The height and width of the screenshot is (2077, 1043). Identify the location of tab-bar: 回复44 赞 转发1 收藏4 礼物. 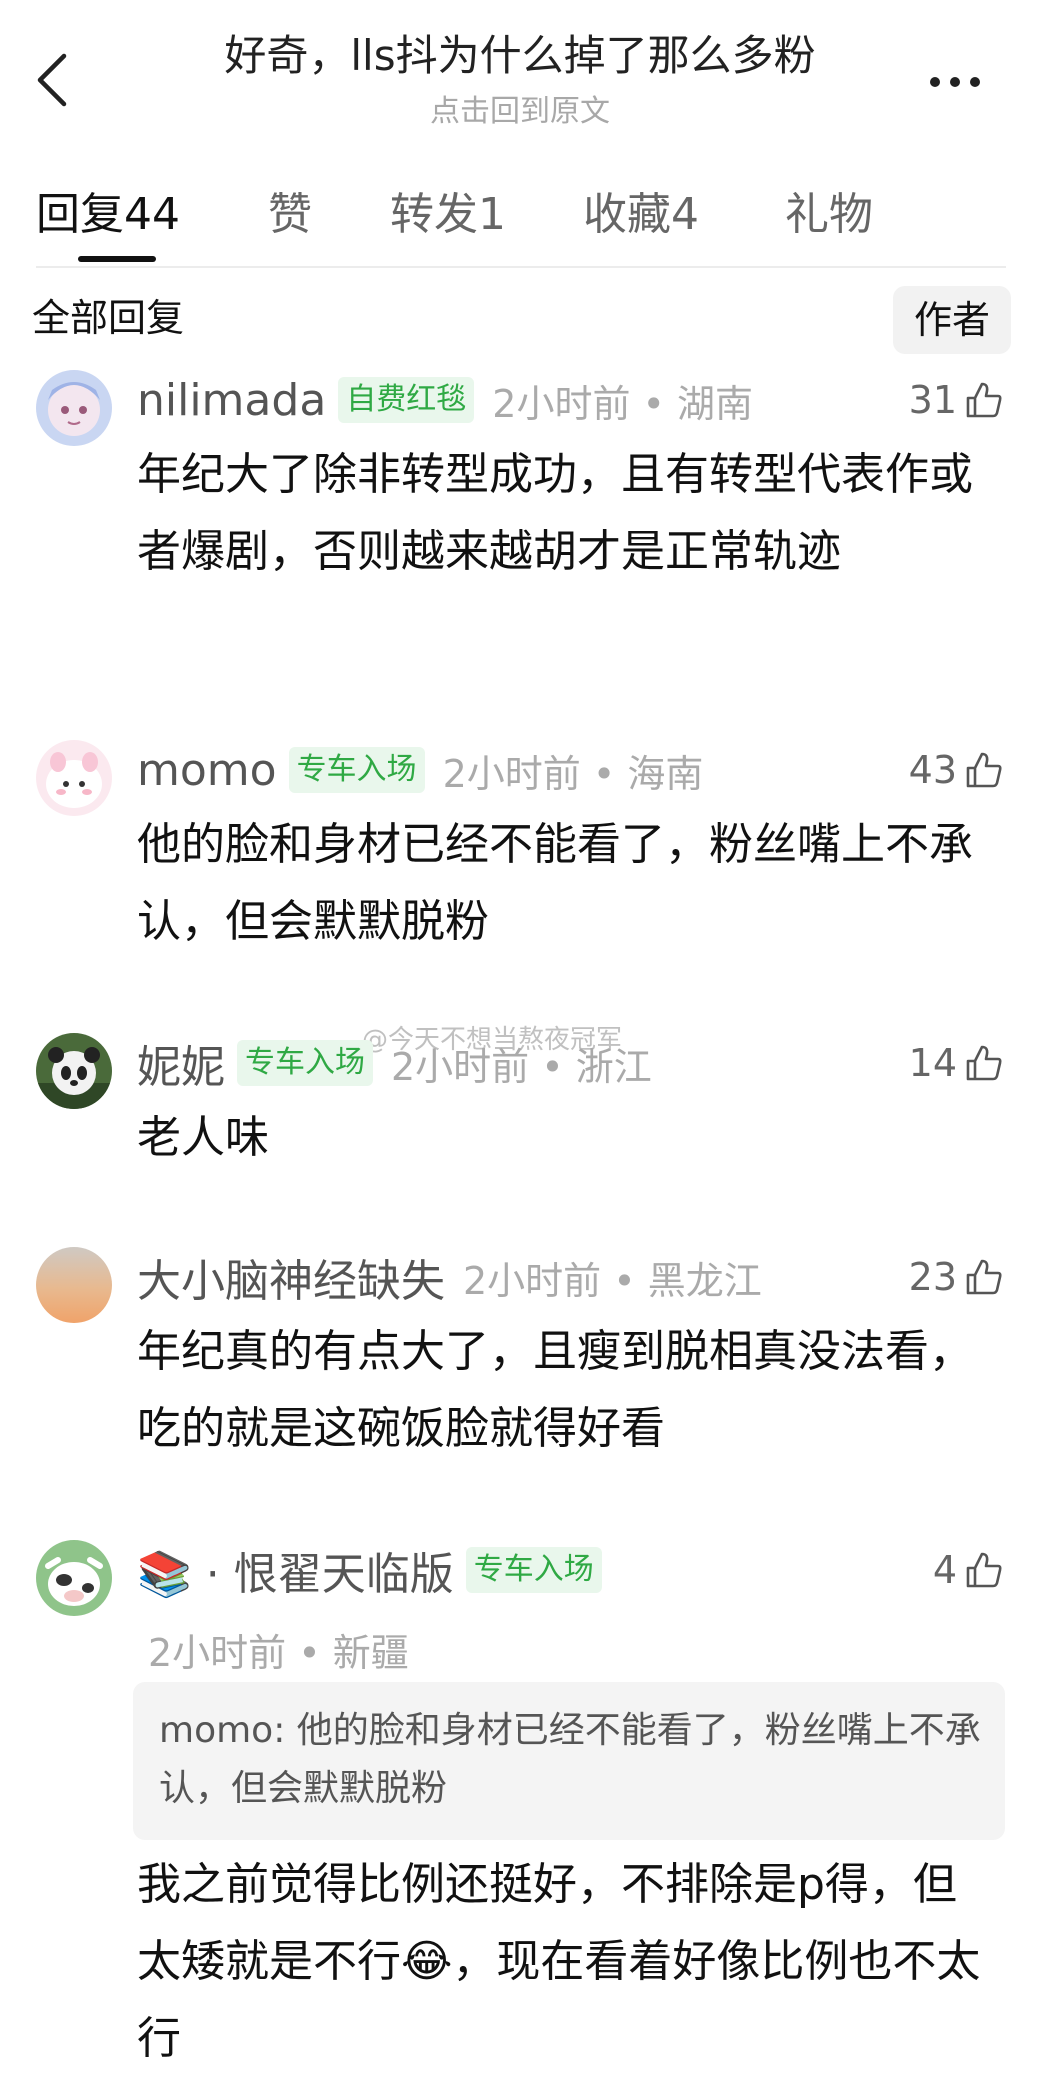
(521, 225).